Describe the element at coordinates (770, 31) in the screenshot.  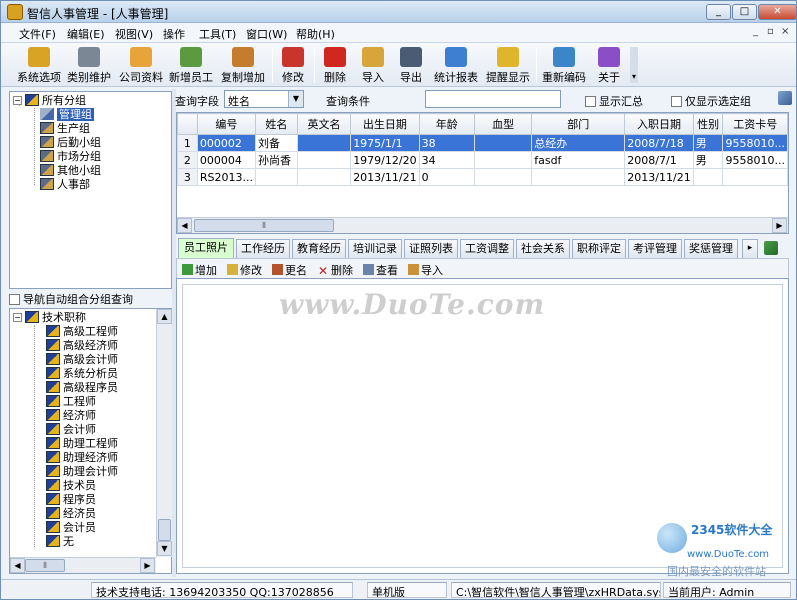
I see `mdi-restore-button: ▫` at that location.